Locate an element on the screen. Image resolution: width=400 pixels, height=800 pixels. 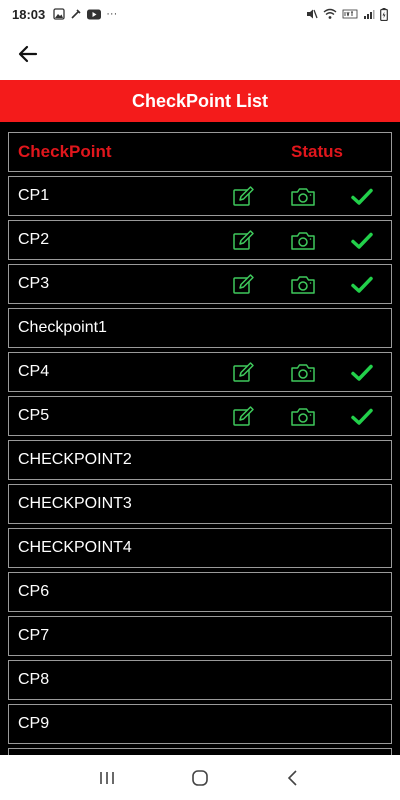
checkpoint-name: CP5 is located at coordinates (34, 415).